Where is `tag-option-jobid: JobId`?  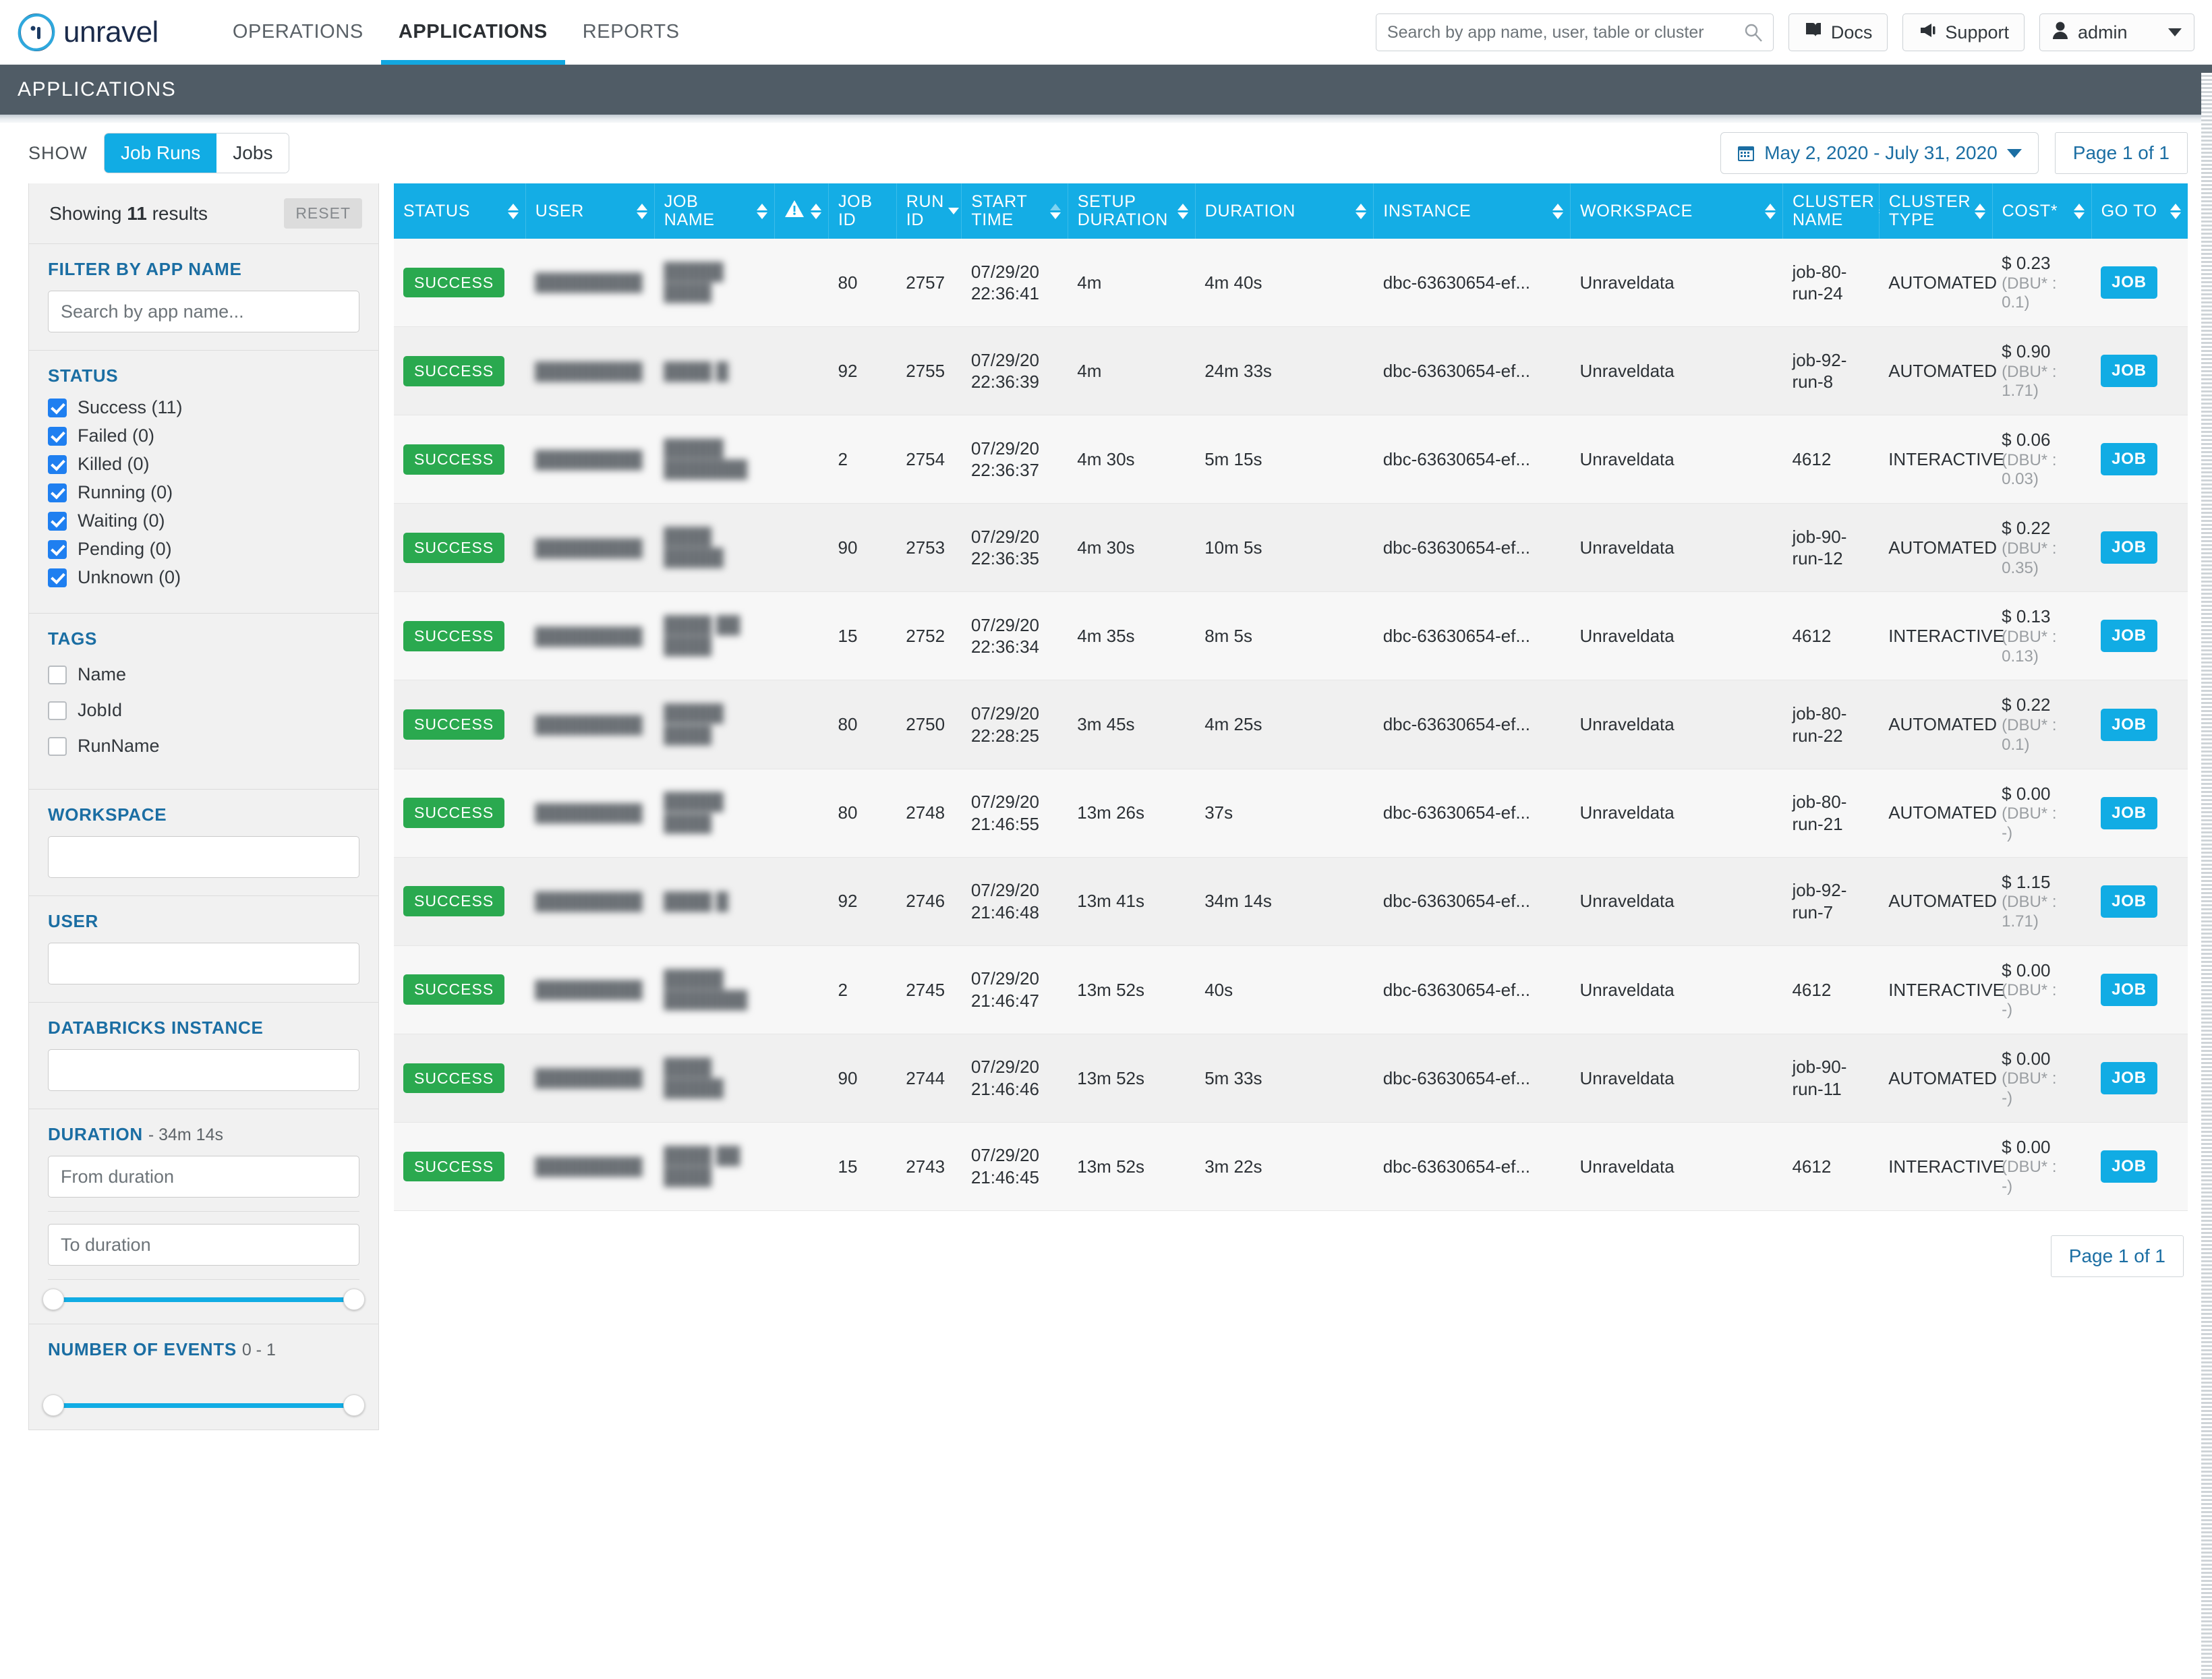 tag-option-jobid: JobId is located at coordinates (203, 710).